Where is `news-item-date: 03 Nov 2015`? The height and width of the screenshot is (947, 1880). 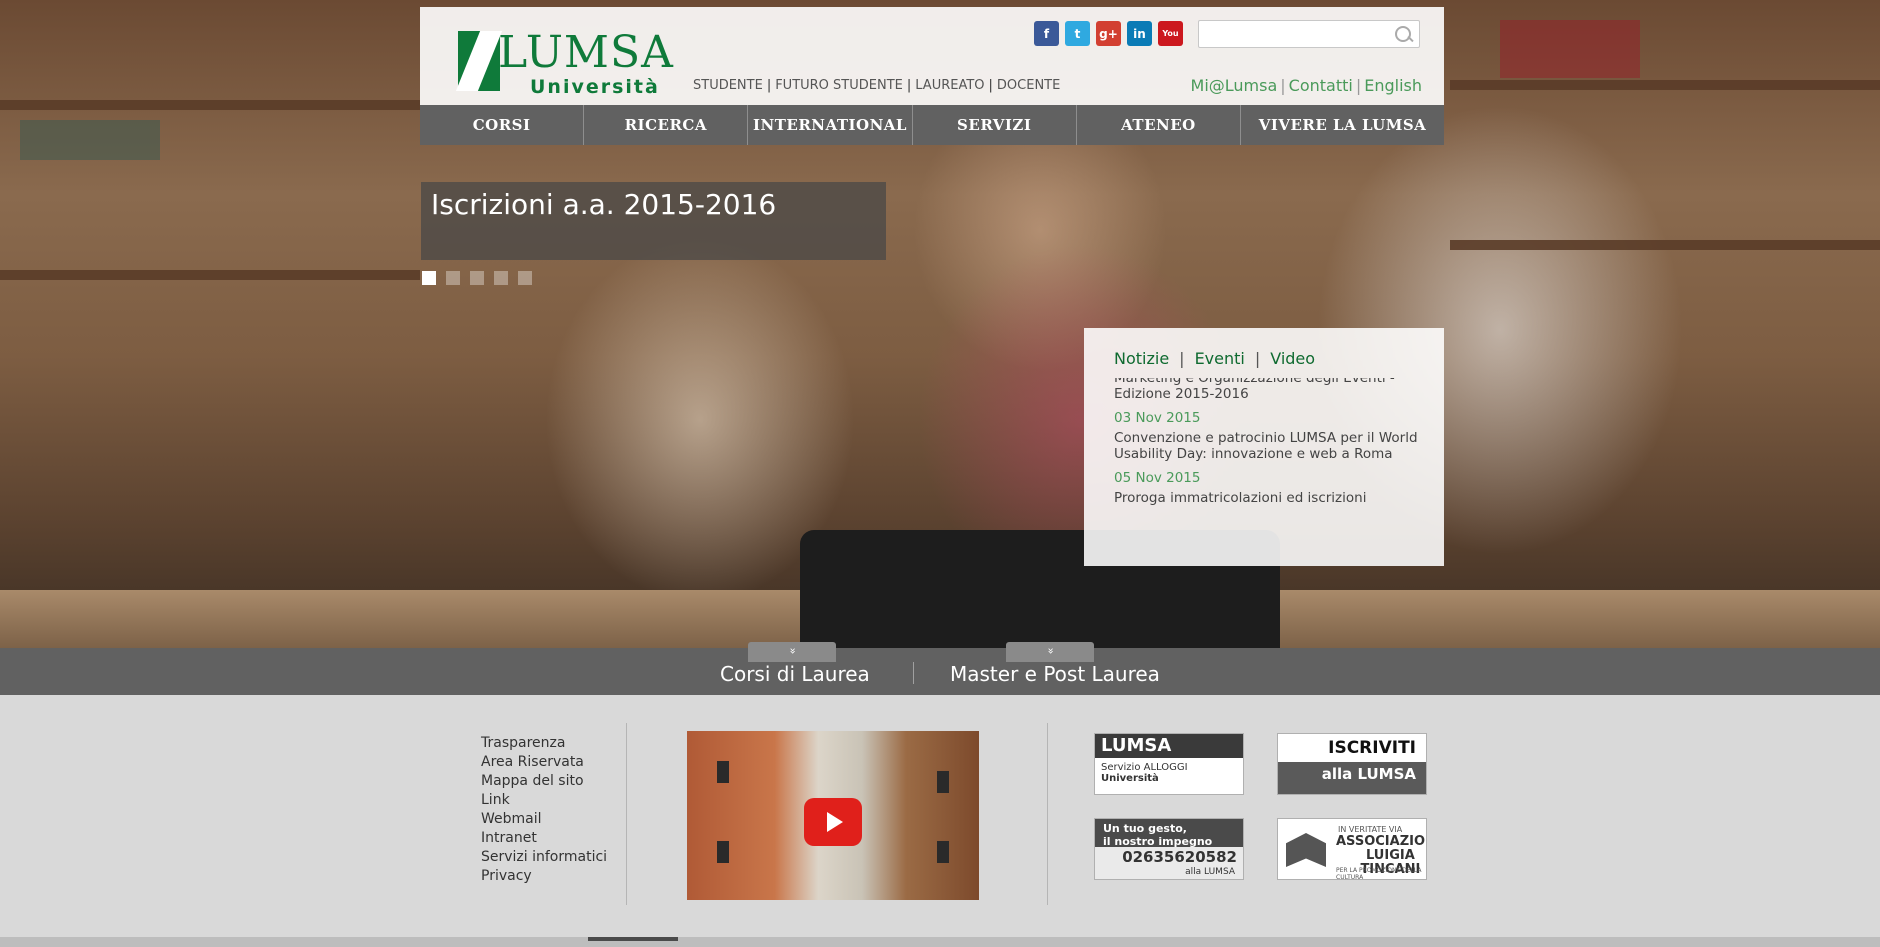
news-item-date: 03 Nov 2015 is located at coordinates (1157, 418).